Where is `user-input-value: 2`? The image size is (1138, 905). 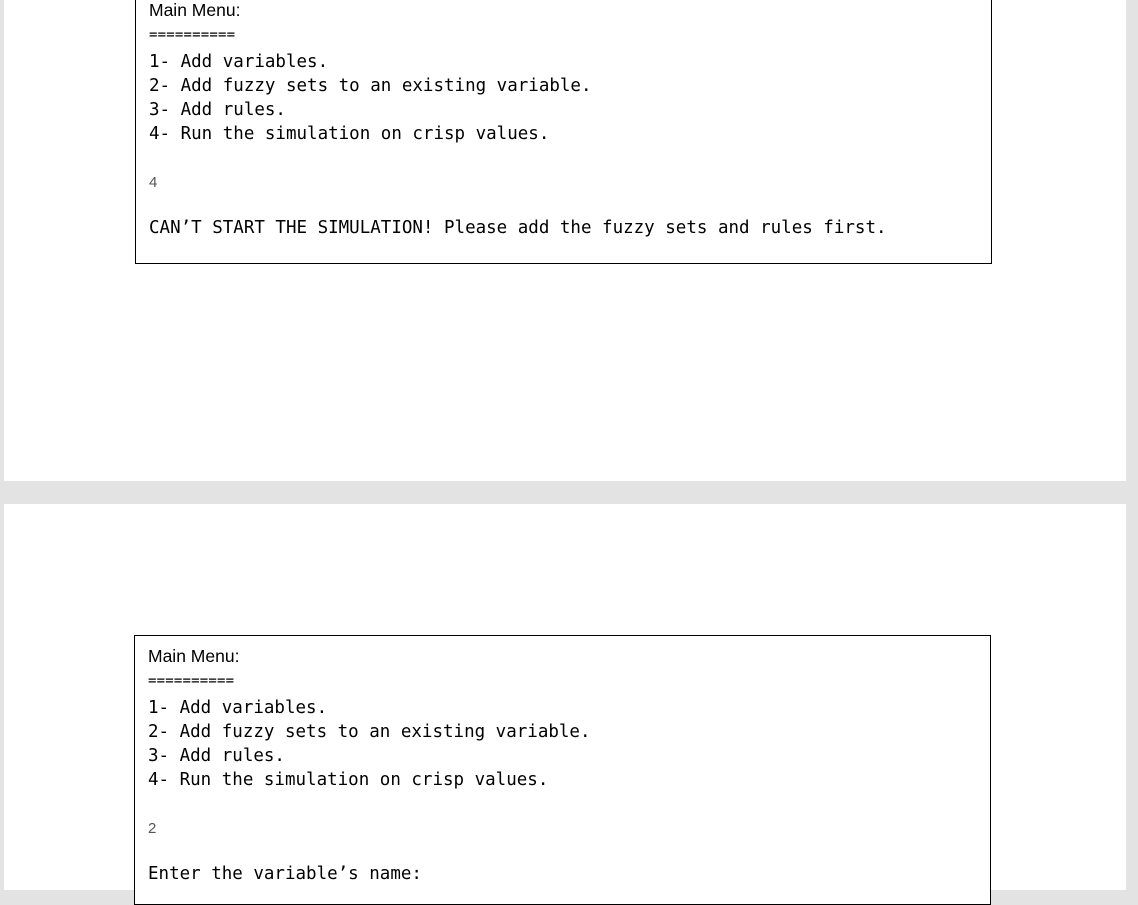
user-input-value: 2 is located at coordinates (152, 828).